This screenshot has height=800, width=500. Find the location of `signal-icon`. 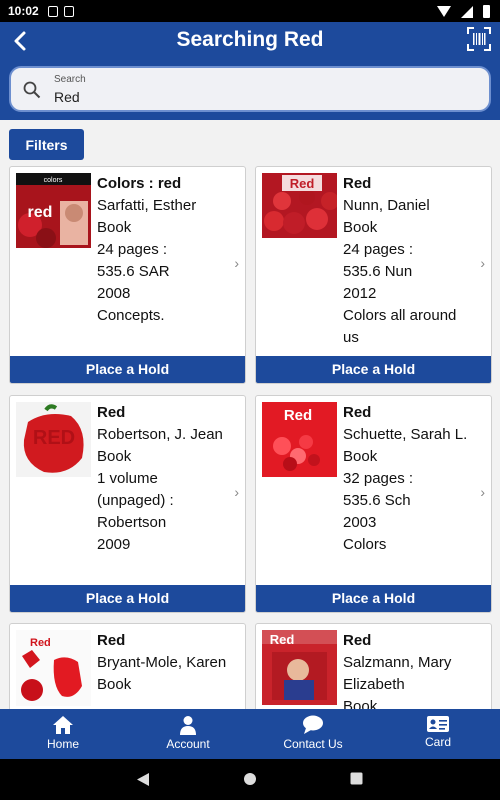

signal-icon is located at coordinates (467, 11).